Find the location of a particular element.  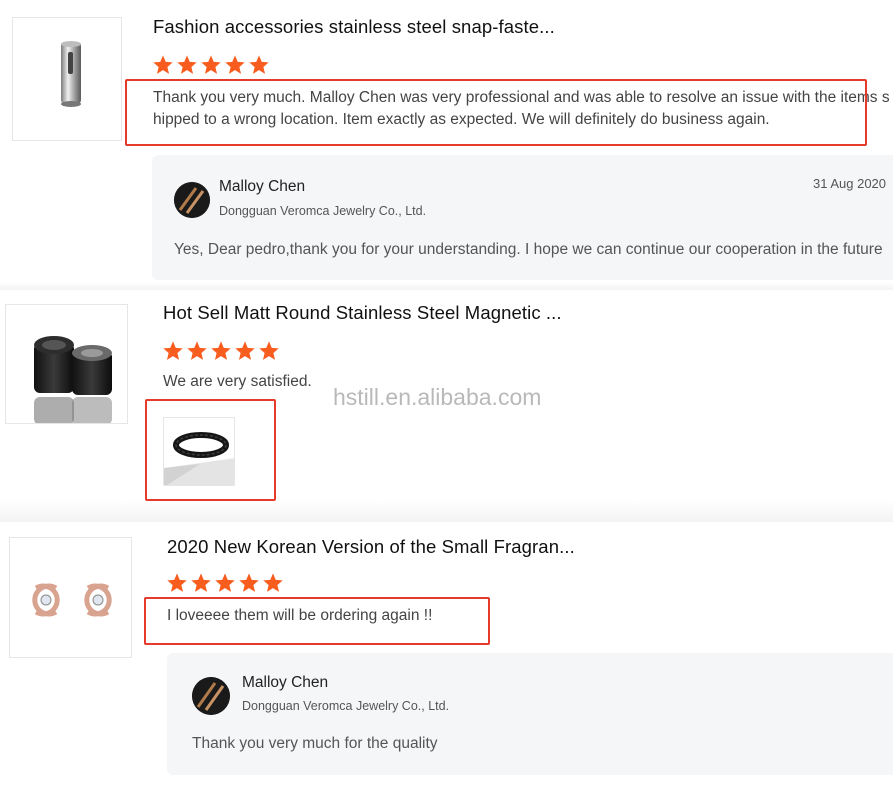

review-text: I loveeee them will be ordering again !! is located at coordinates (300, 615).